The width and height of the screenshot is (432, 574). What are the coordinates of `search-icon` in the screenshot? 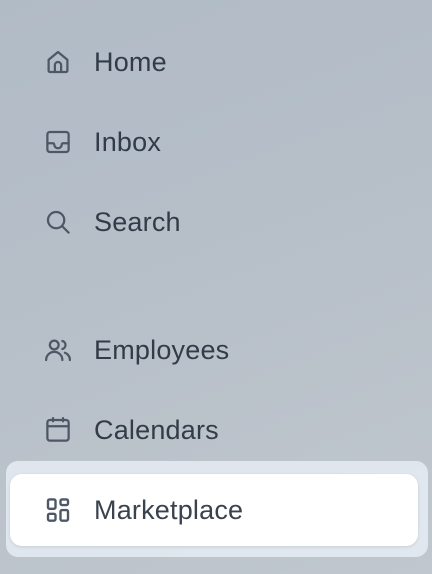 It's located at (58, 222).